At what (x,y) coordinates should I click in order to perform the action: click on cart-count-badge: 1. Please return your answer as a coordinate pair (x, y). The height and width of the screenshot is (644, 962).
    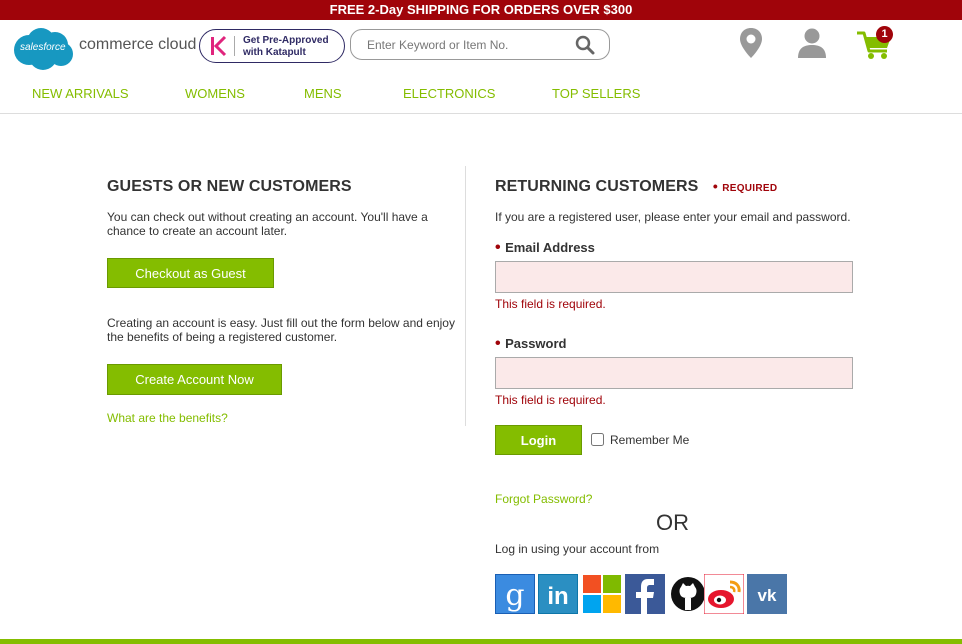
    Looking at the image, I should click on (884, 34).